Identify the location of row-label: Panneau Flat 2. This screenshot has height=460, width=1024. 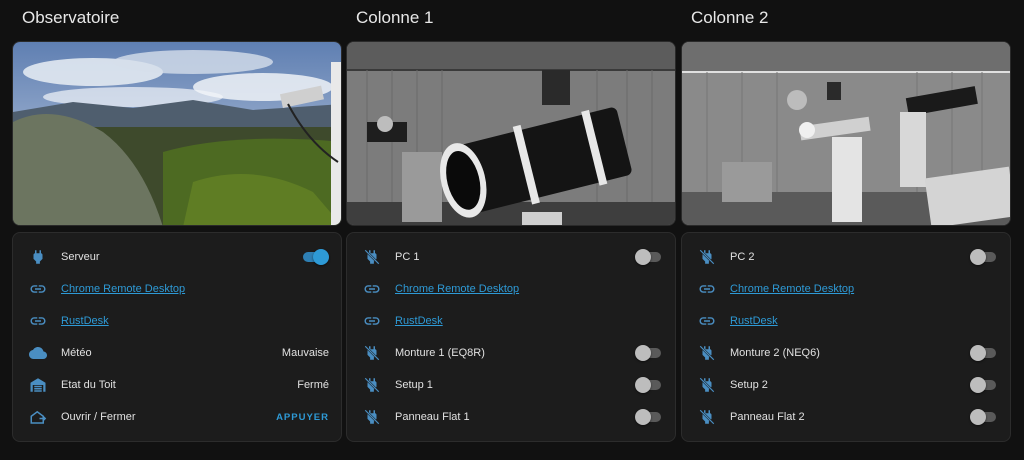
(767, 417).